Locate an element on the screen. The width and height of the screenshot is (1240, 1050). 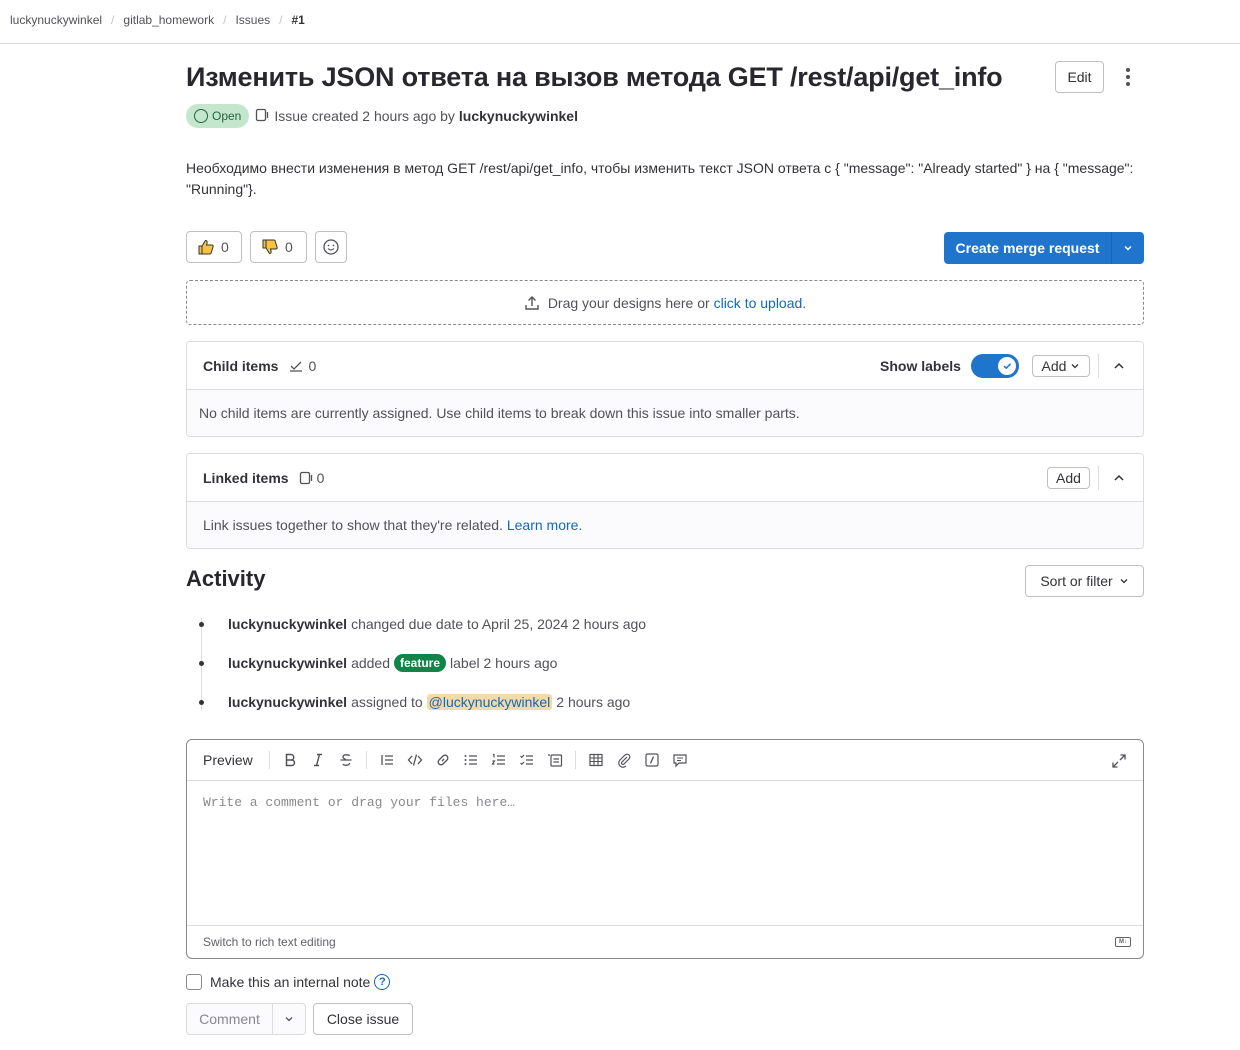
italic-icon is located at coordinates (318, 760).